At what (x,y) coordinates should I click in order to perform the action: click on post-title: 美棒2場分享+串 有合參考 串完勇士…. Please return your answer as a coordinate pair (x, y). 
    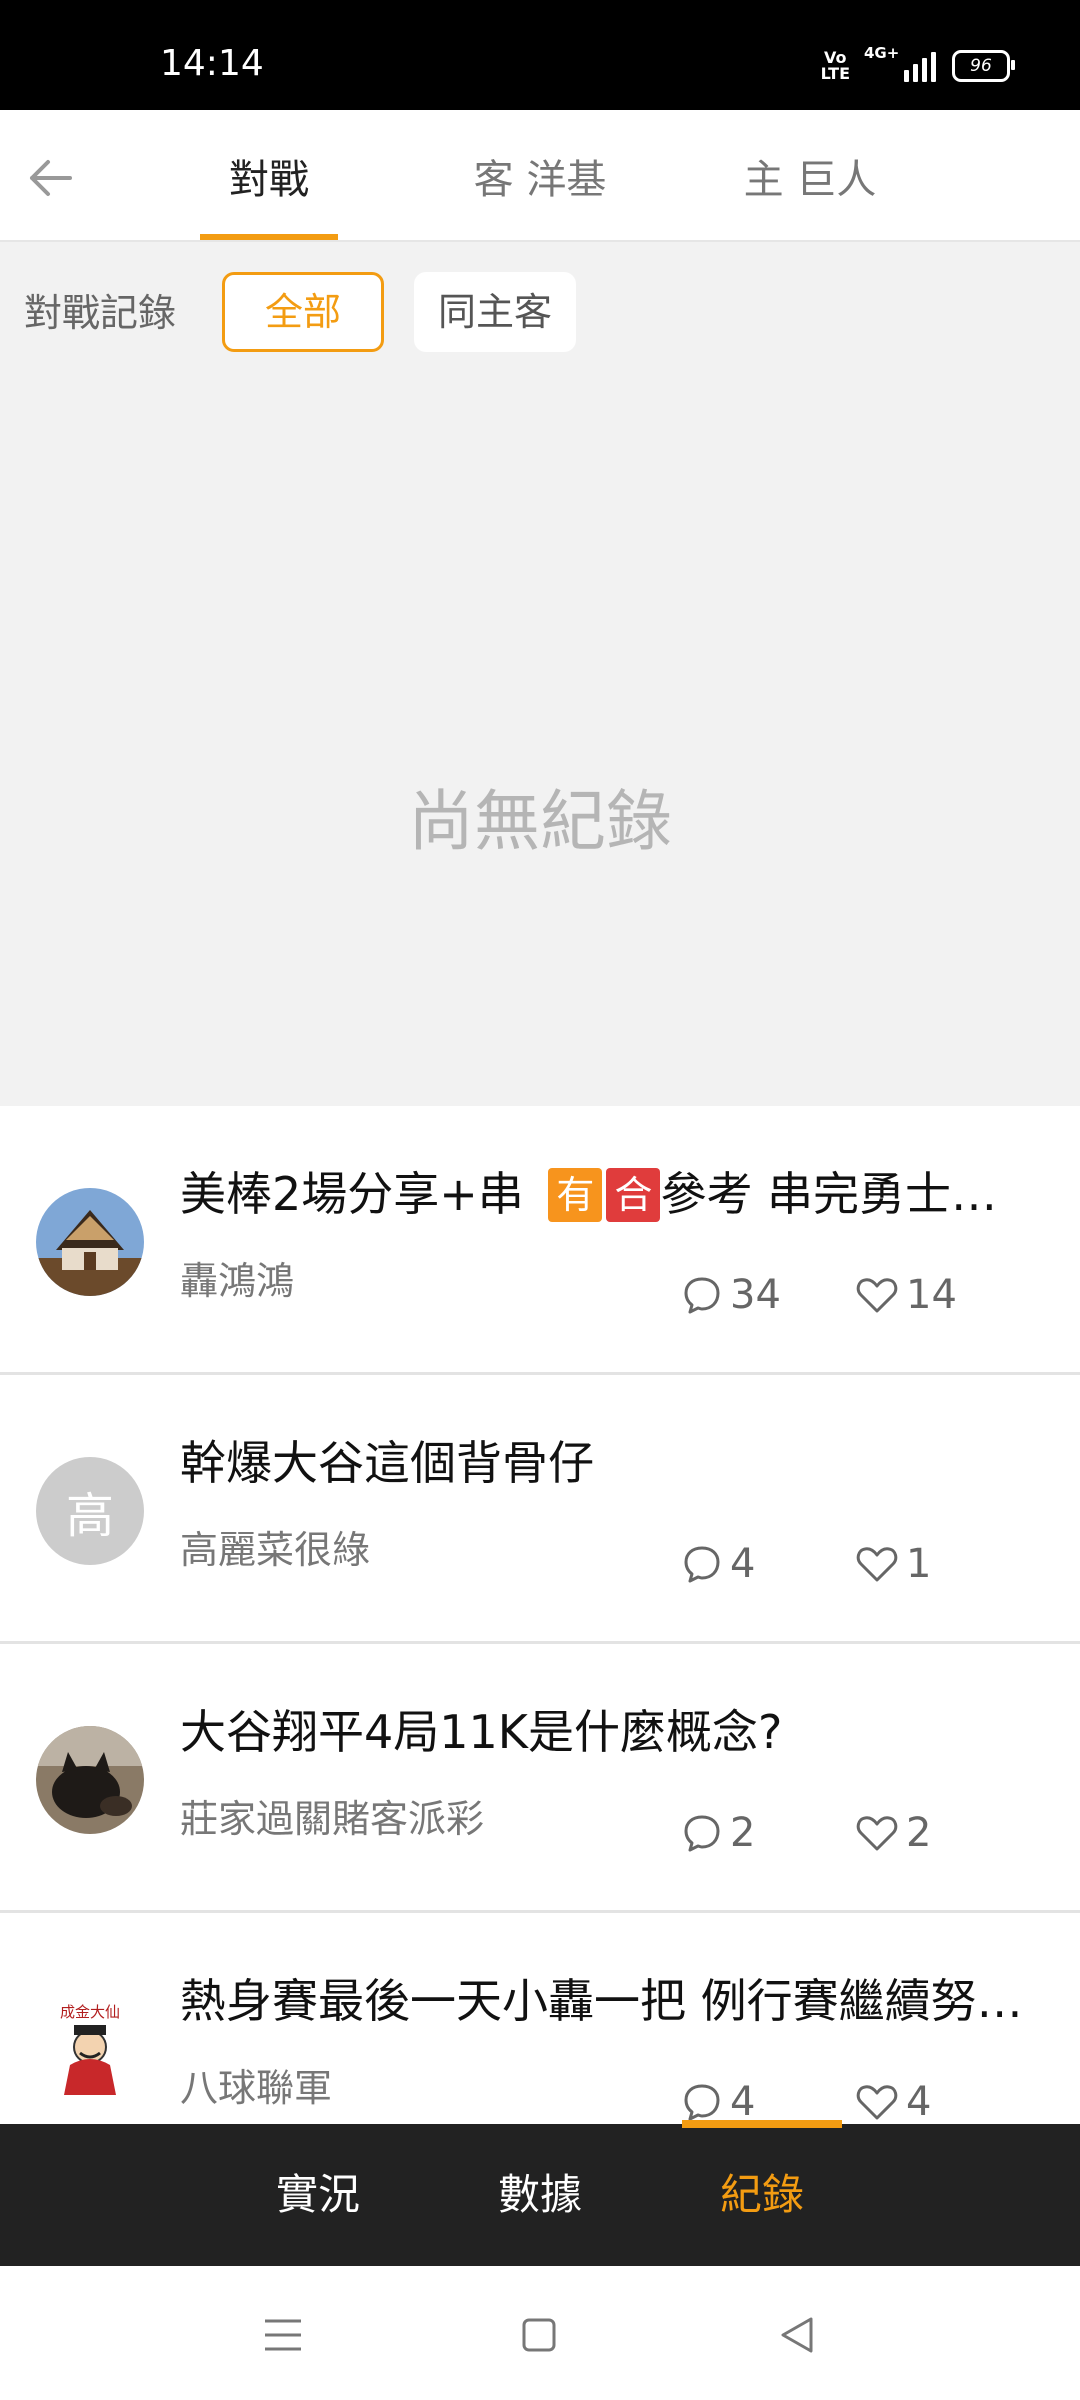
    Looking at the image, I should click on (610, 1194).